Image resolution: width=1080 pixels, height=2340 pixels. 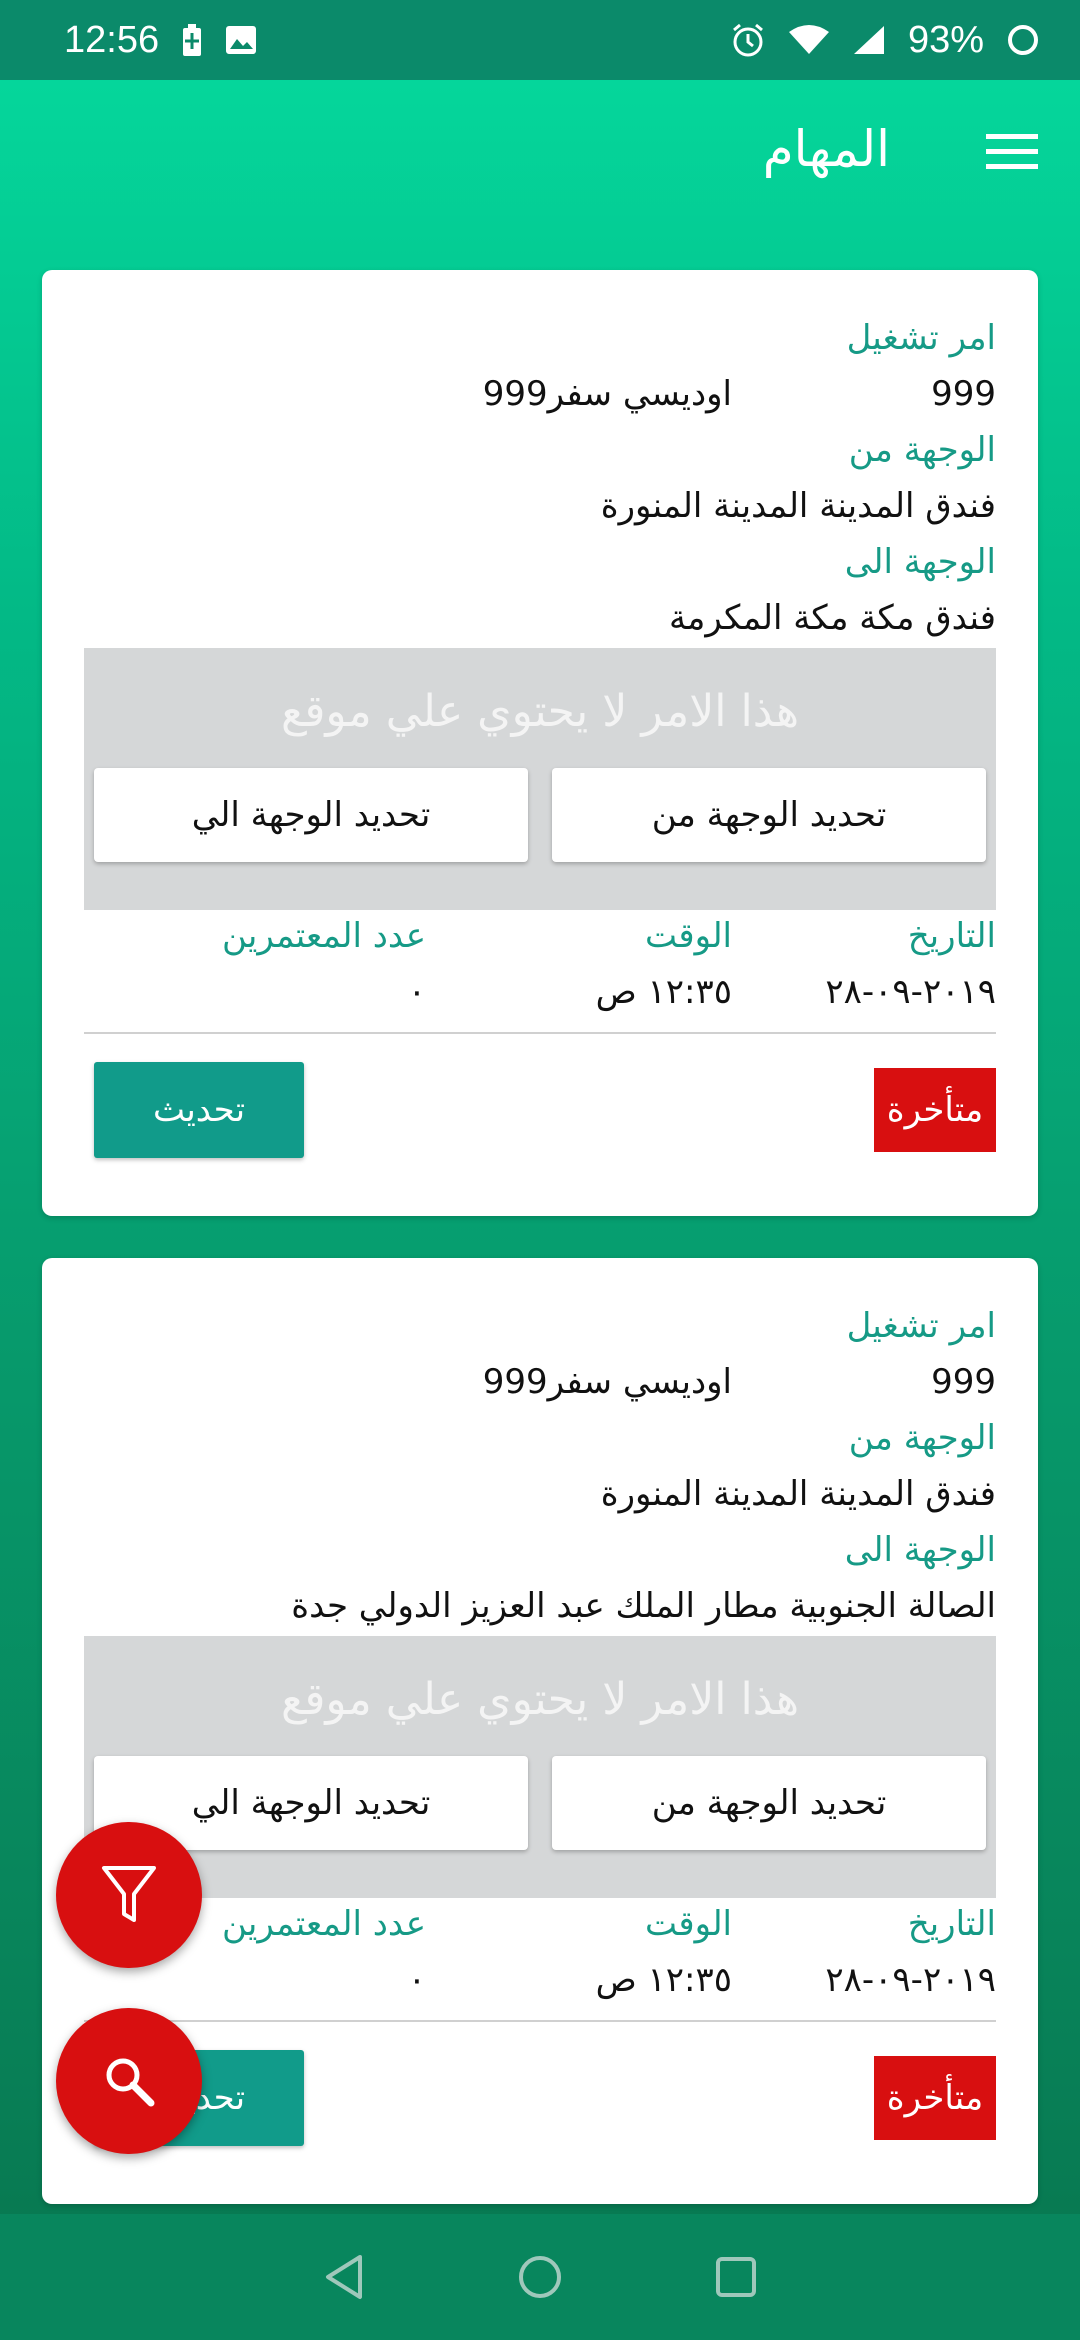 What do you see at coordinates (199, 1110) in the screenshot?
I see `update-button: تحديث` at bounding box center [199, 1110].